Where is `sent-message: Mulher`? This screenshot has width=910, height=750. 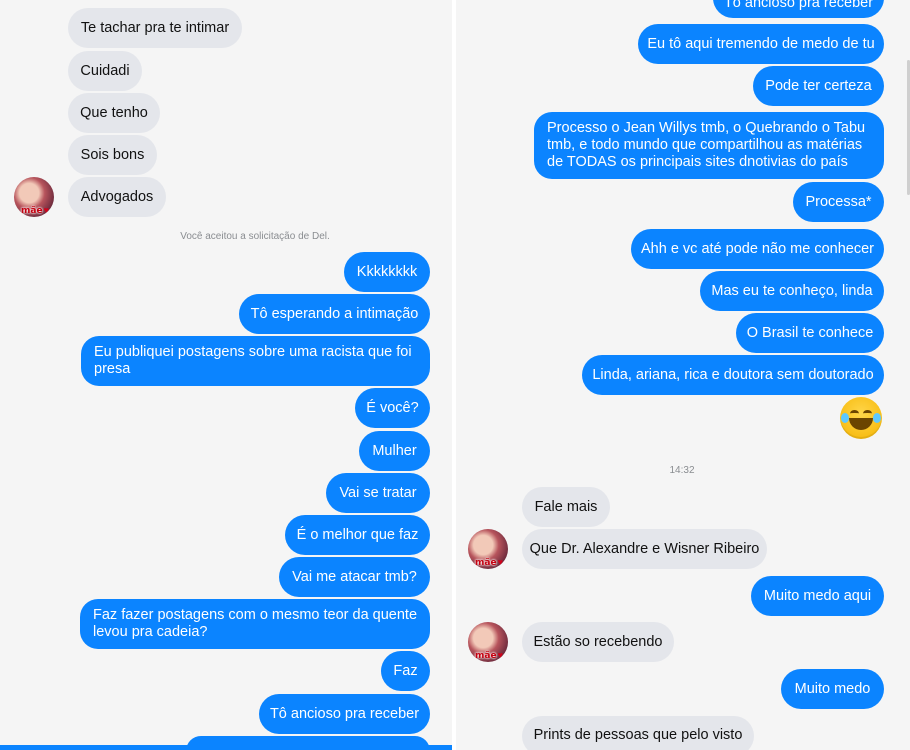 sent-message: Mulher is located at coordinates (394, 451).